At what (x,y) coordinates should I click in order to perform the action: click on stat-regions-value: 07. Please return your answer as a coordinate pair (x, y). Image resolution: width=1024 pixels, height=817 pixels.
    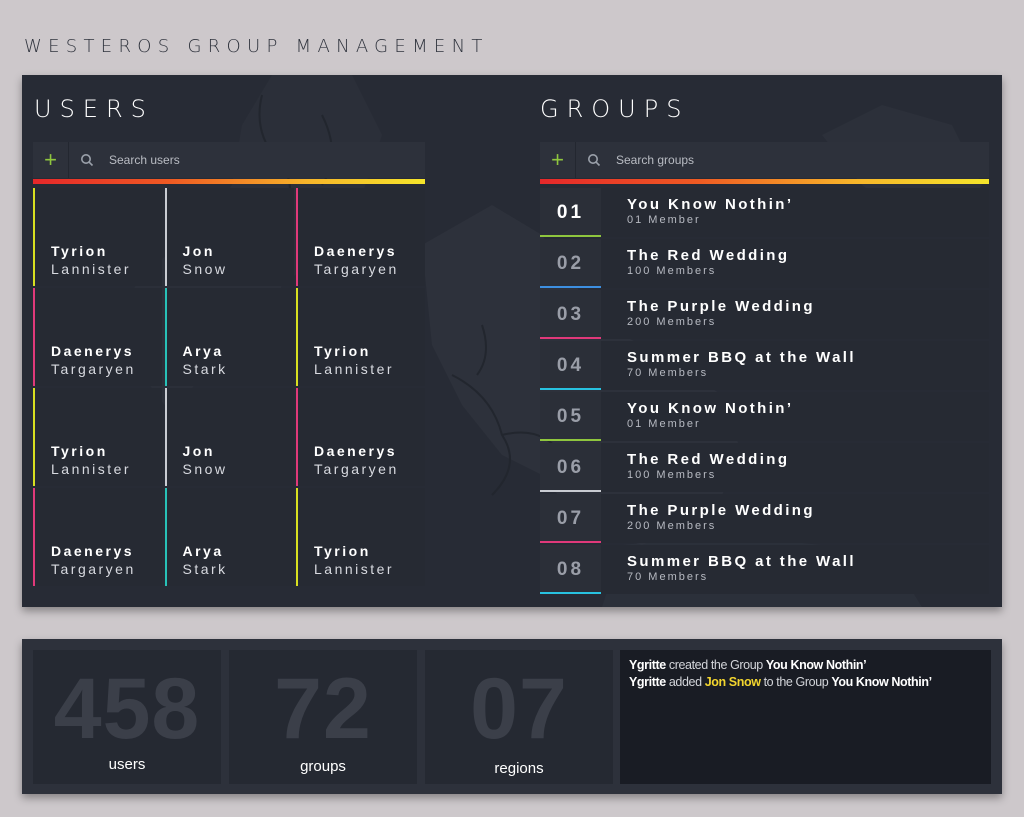
    Looking at the image, I should click on (519, 709).